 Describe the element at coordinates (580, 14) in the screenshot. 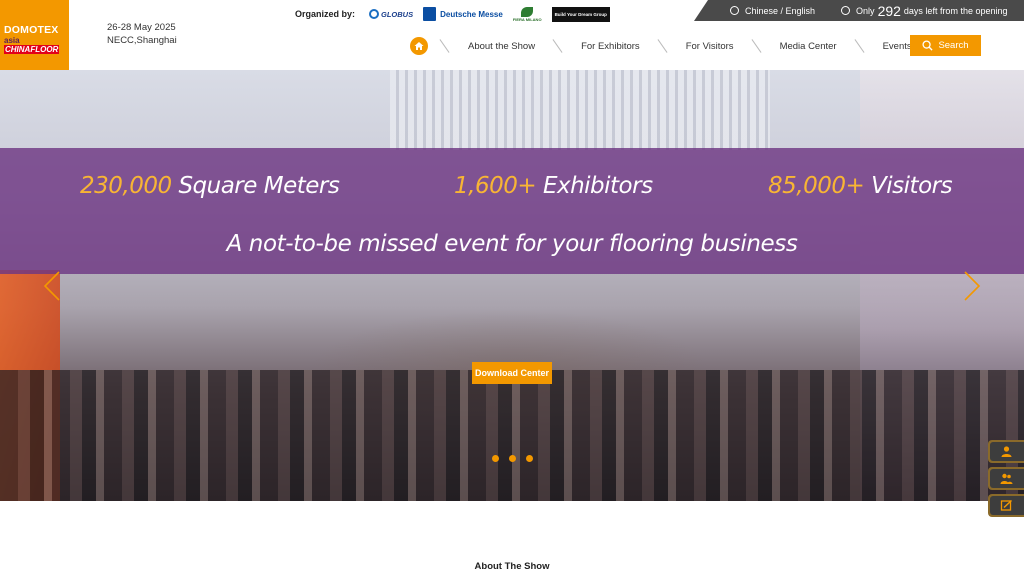

I see `organizer-logo-bydg: Build Your Dream Group` at that location.